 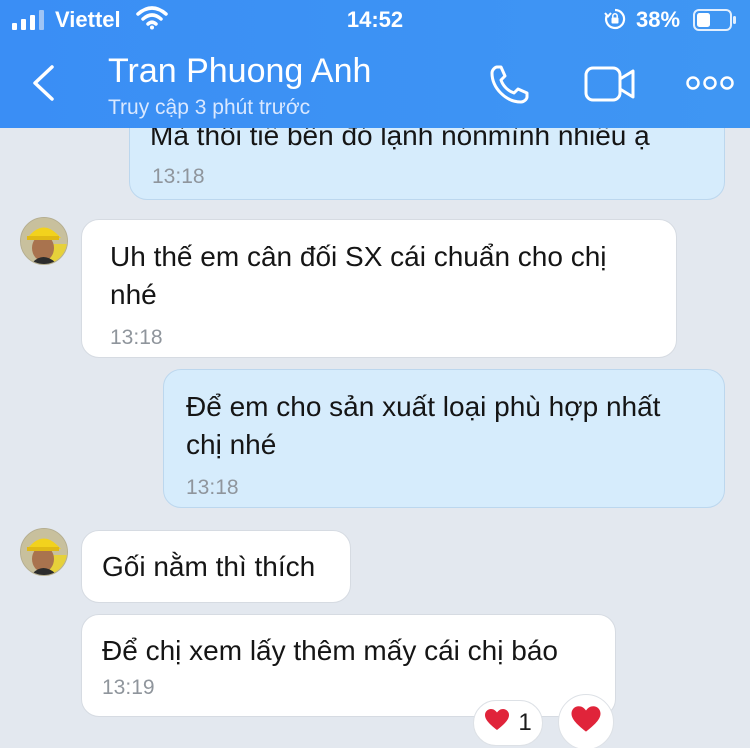 I want to click on react-button, so click(x=586, y=721).